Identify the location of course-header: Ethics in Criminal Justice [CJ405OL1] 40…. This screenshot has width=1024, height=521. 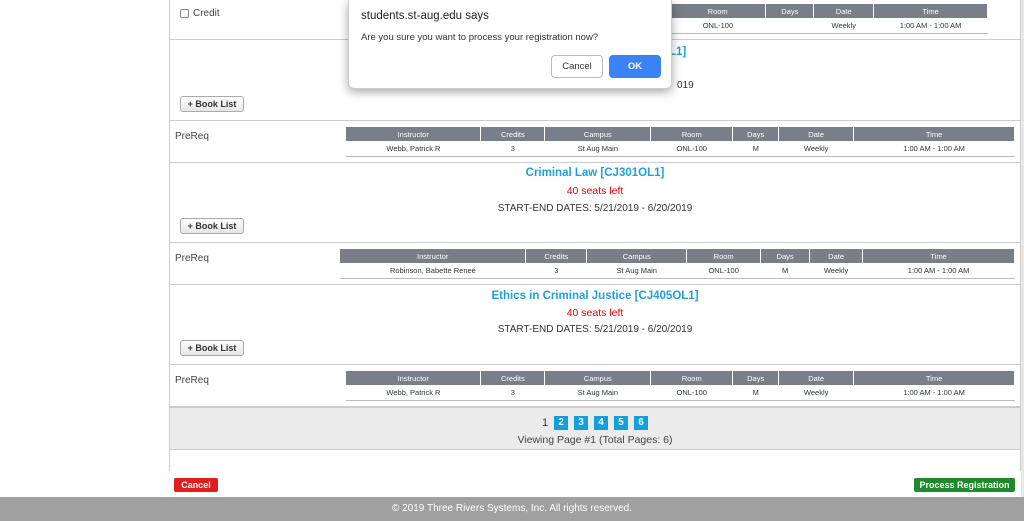
(595, 325).